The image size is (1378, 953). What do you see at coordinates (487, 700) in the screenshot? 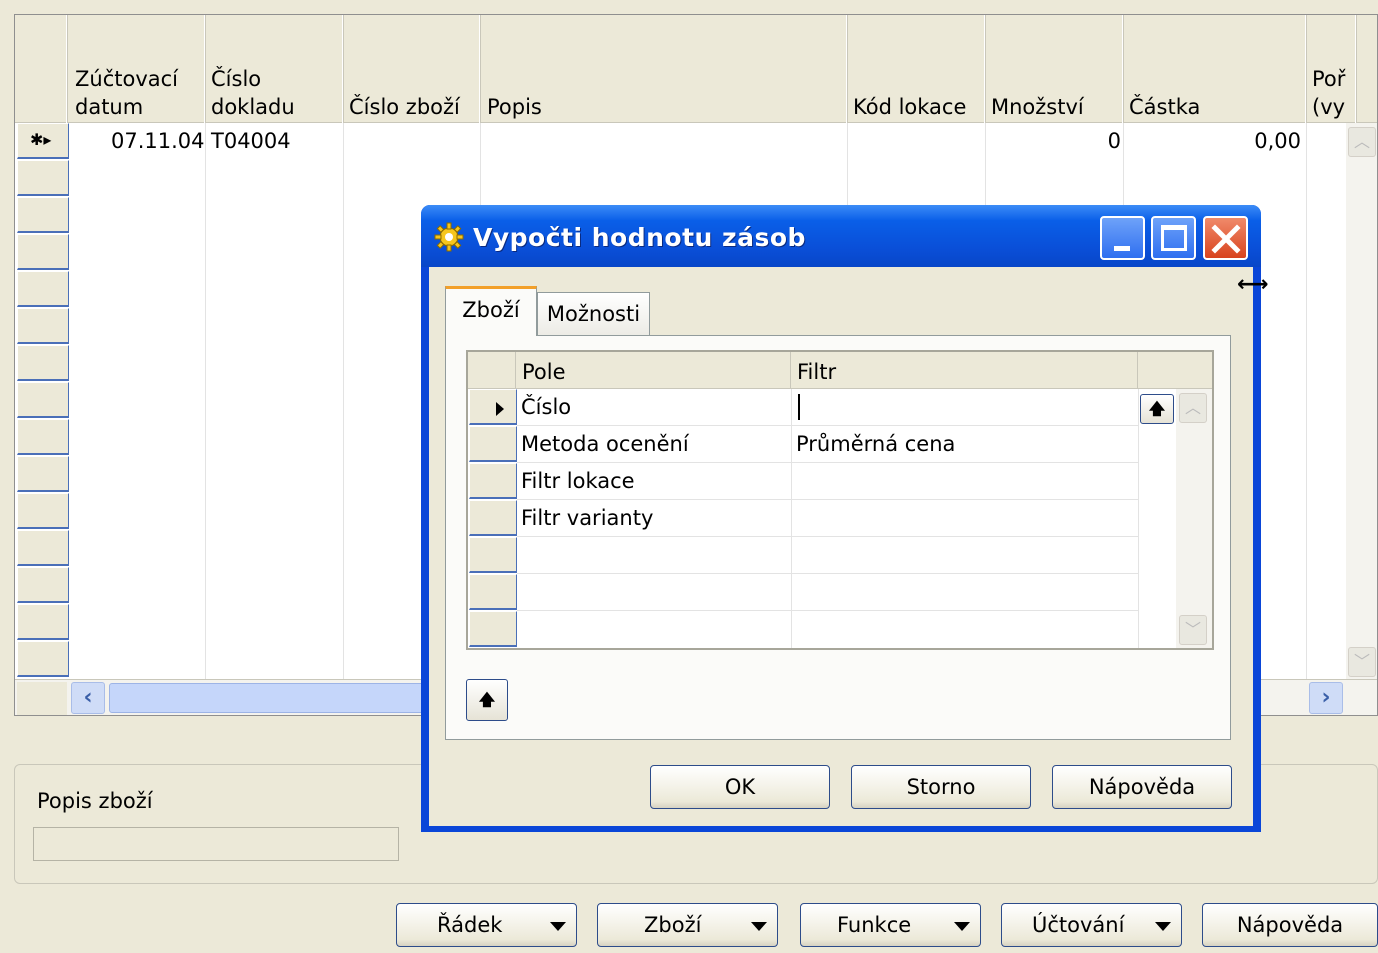
I see `assist-edit-arrow-icon: 🡅` at bounding box center [487, 700].